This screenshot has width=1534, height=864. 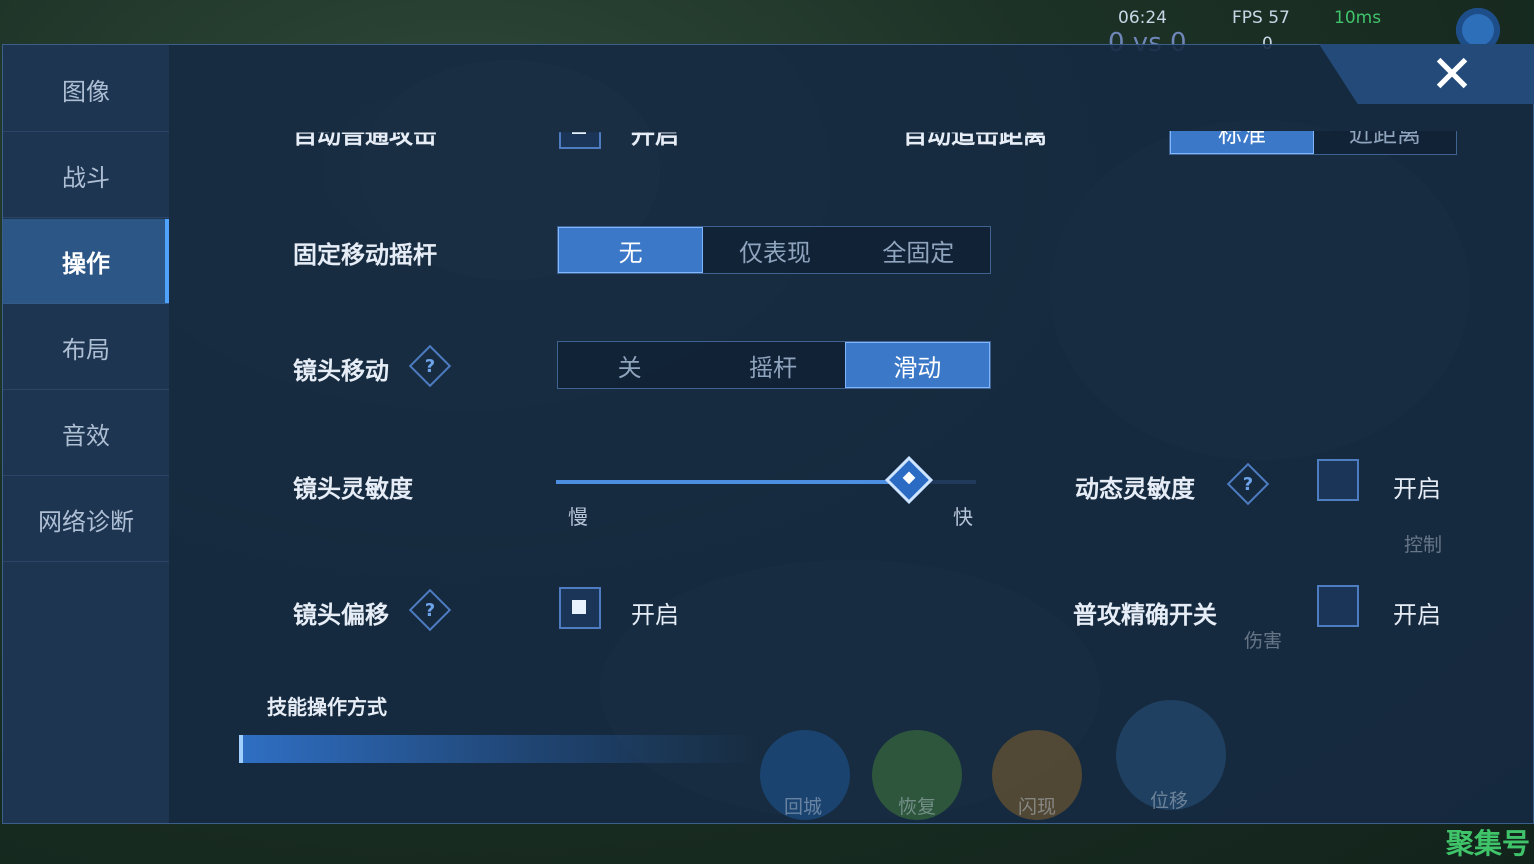 I want to click on sidebar-item-label: 图像, so click(x=86, y=91).